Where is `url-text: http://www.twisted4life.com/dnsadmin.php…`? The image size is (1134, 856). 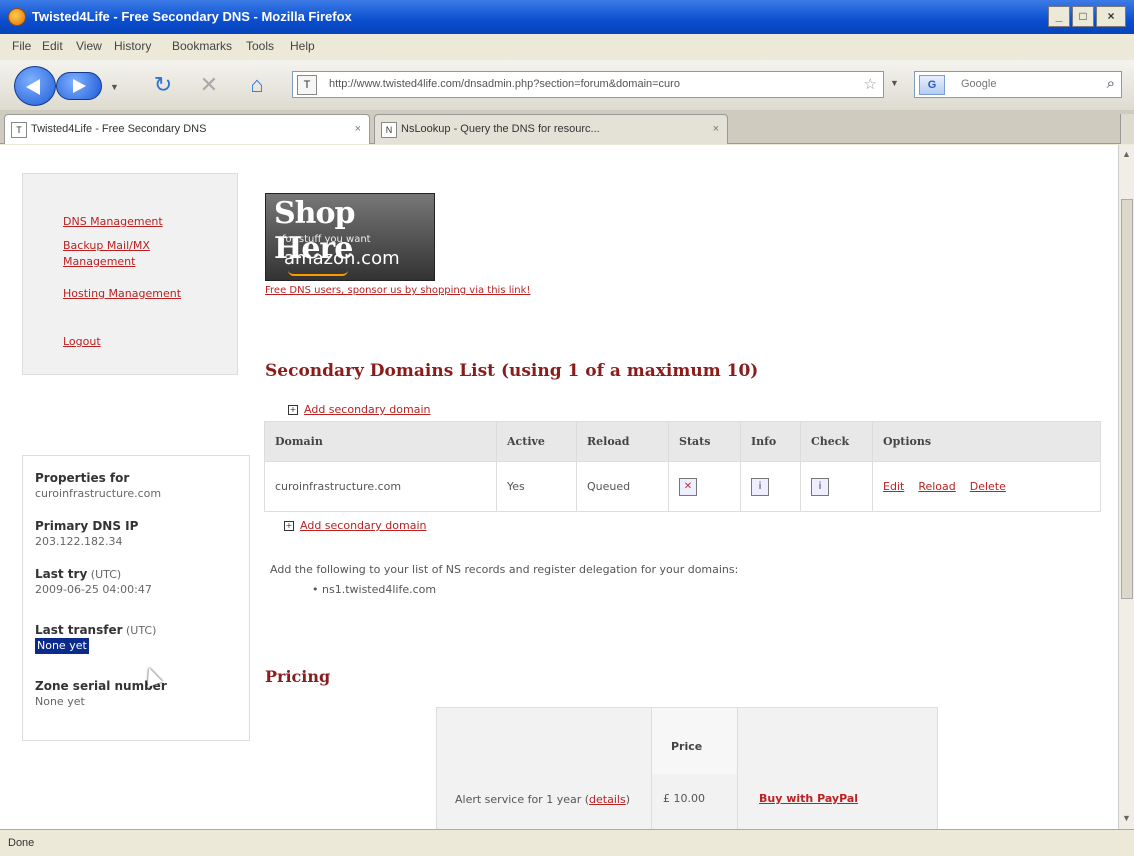 url-text: http://www.twisted4life.com/dnsadmin.php… is located at coordinates (589, 84).